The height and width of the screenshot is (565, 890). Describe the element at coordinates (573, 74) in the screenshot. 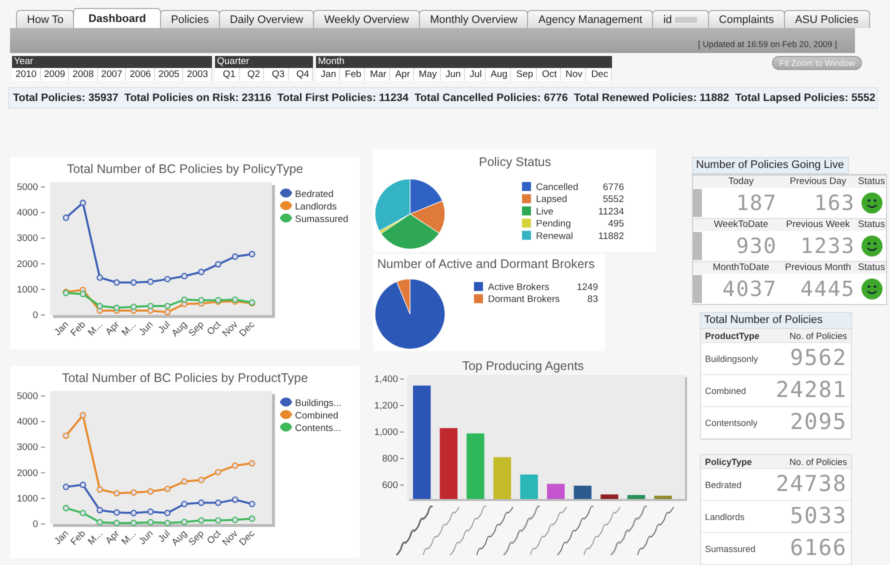

I see `listbox-item: Nov` at that location.